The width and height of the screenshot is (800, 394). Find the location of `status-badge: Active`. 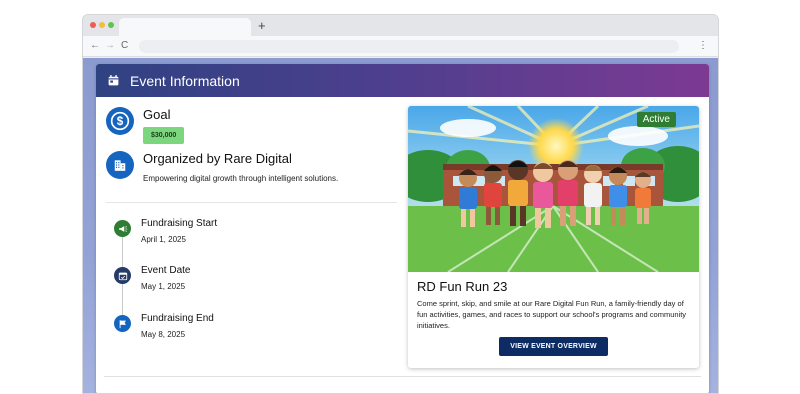

status-badge: Active is located at coordinates (656, 119).